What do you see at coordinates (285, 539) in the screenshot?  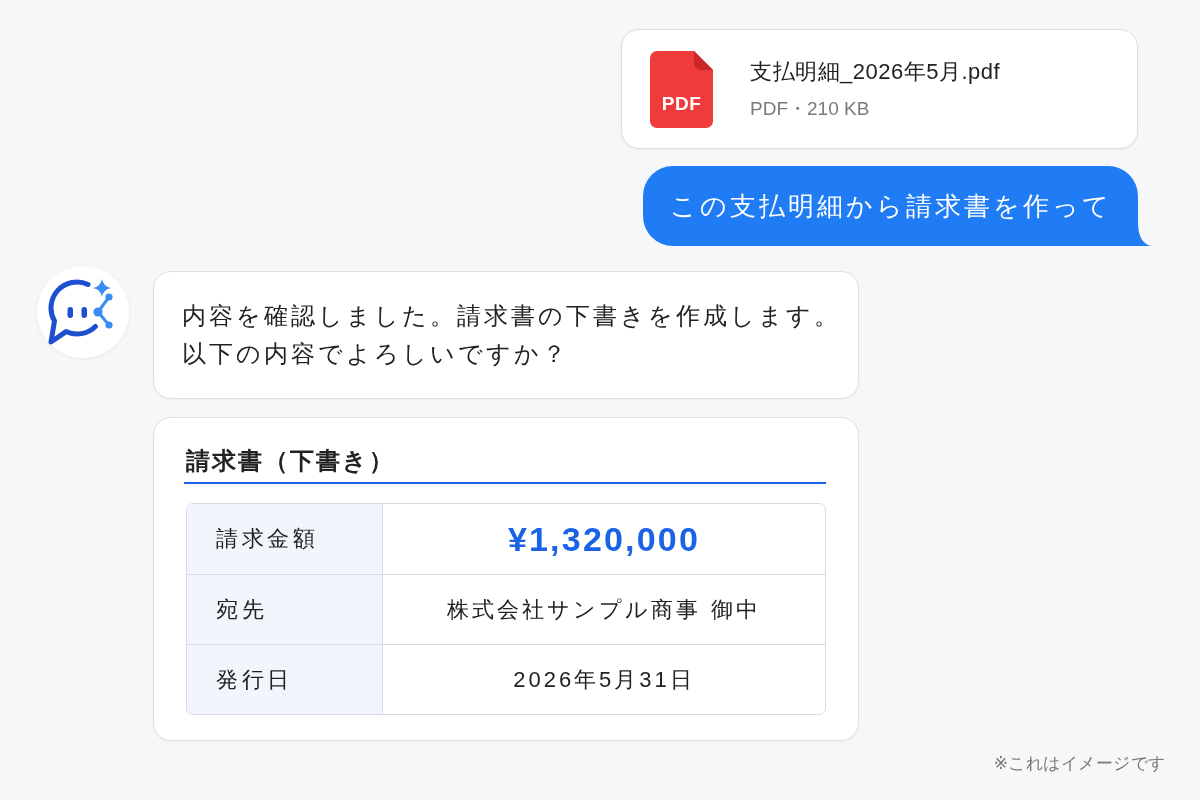 I see `row-label-cell: 請求金額` at bounding box center [285, 539].